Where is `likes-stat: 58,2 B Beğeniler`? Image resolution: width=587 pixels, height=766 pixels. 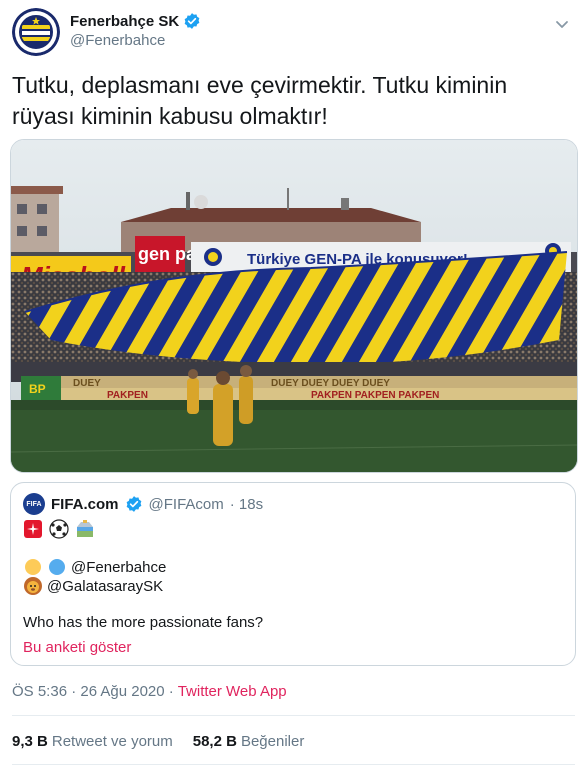 likes-stat: 58,2 B Beğeniler is located at coordinates (249, 741).